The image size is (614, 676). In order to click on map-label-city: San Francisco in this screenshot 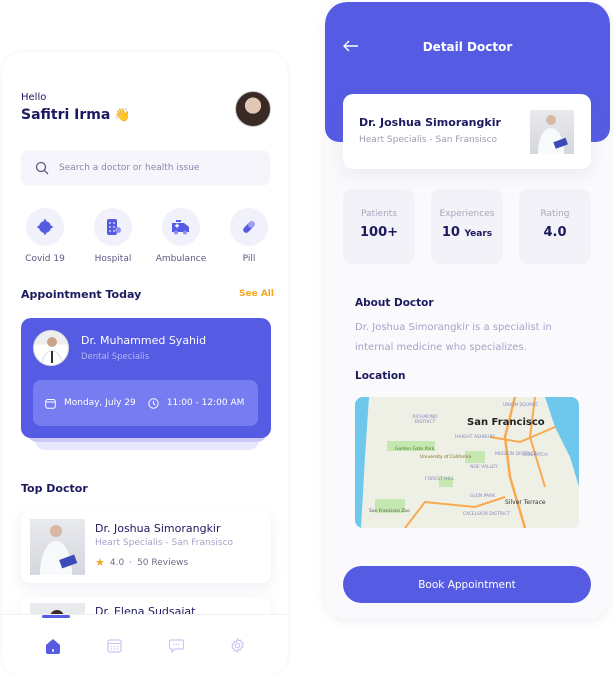, I will do `click(506, 422)`.